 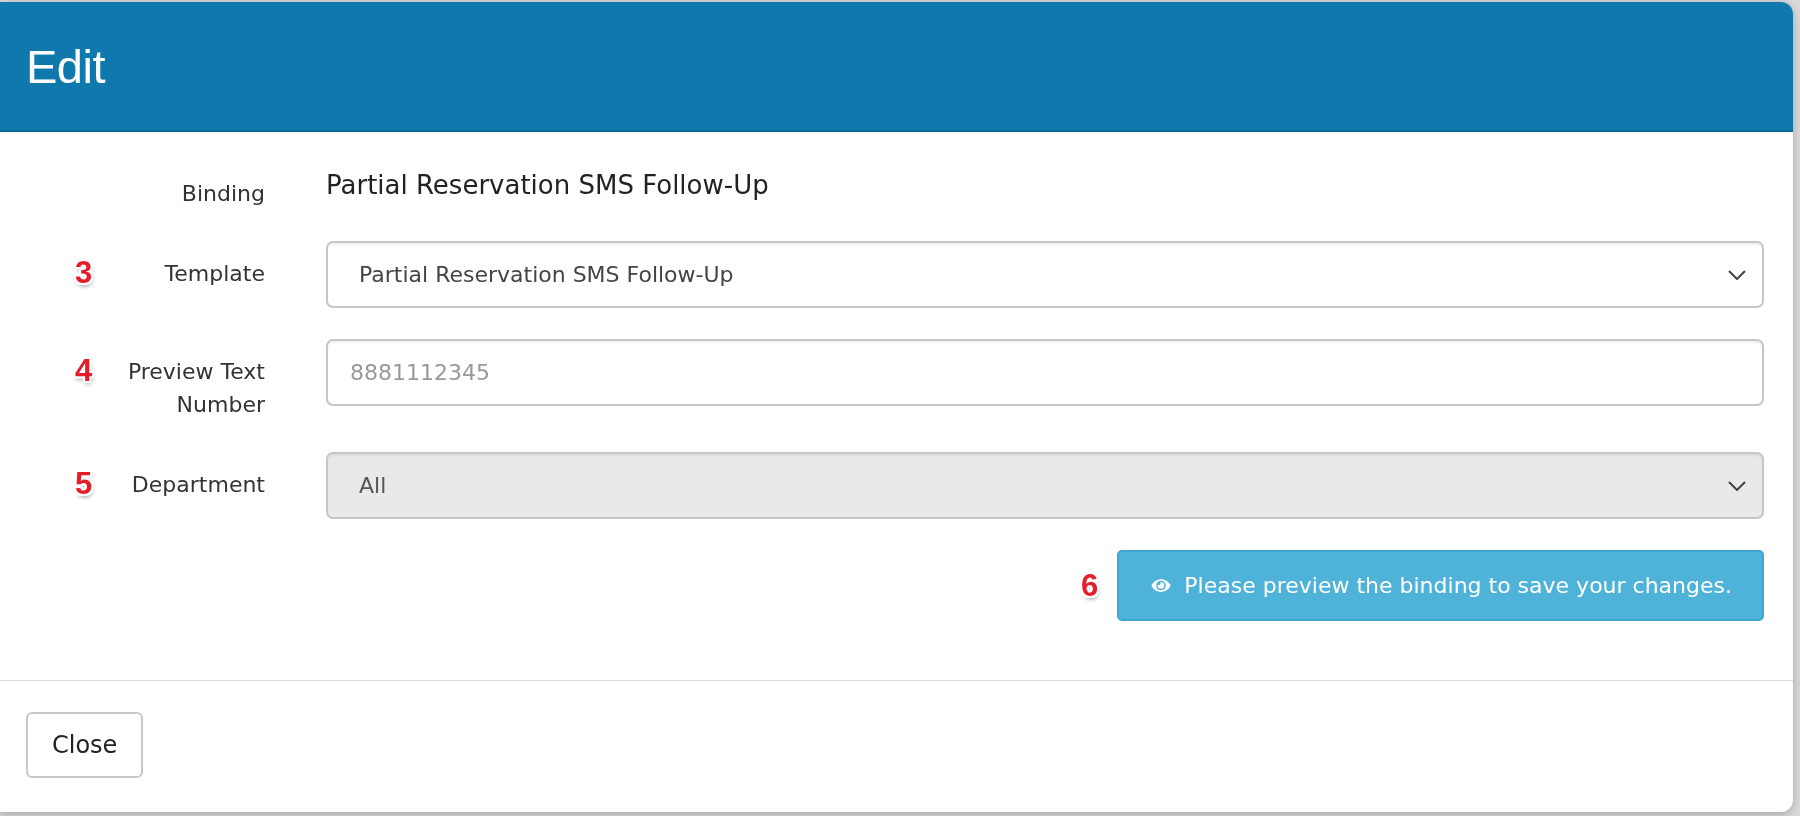 I want to click on eye-icon, so click(x=1161, y=585).